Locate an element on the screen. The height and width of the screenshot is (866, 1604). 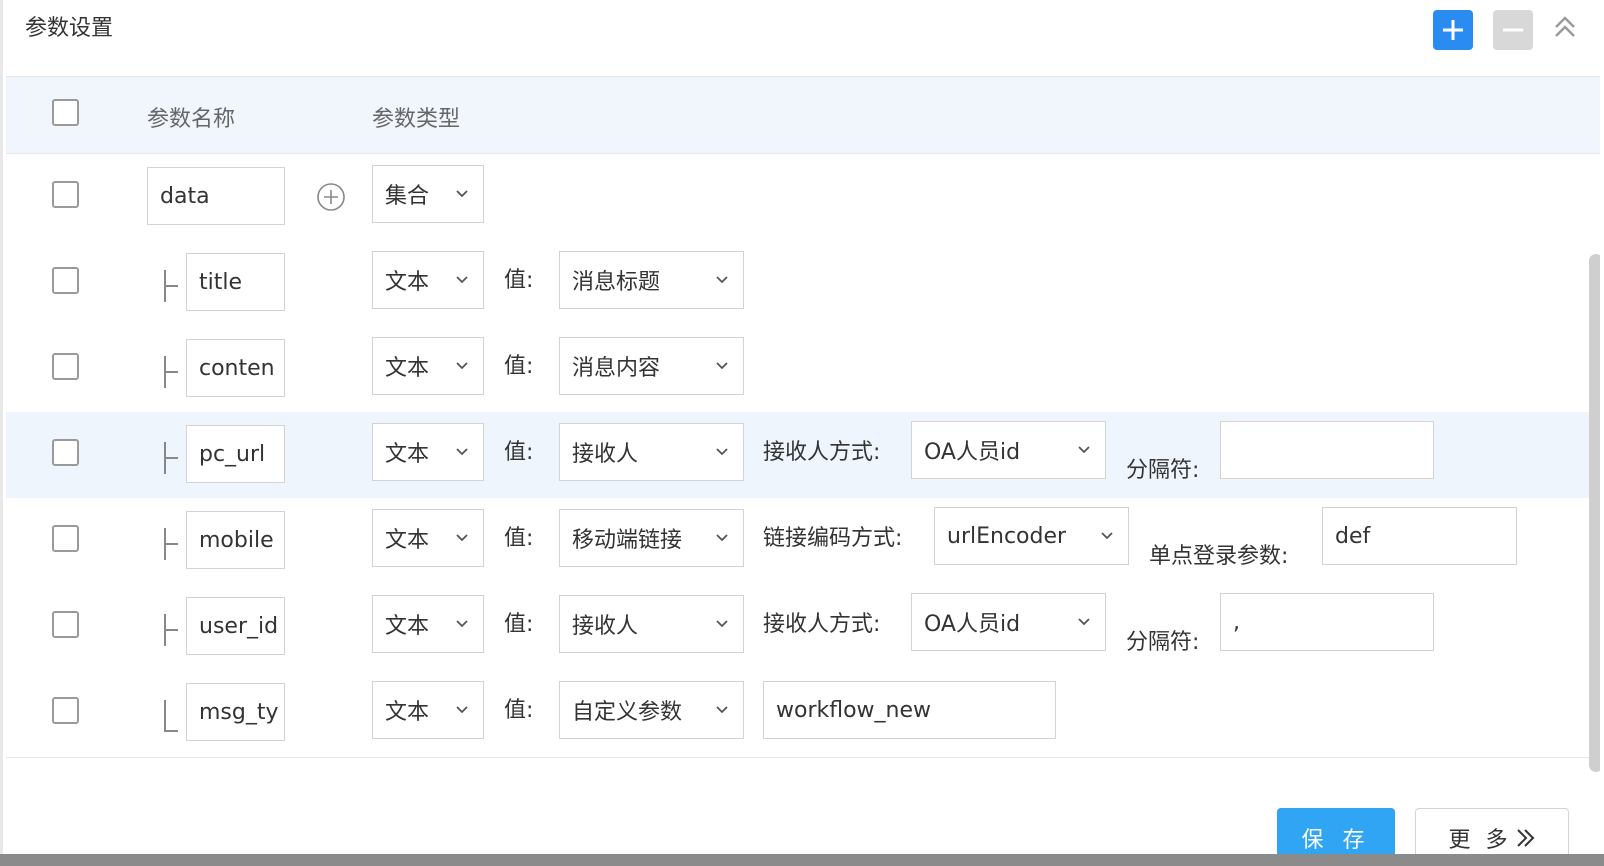
value-select-value: 消息内容 is located at coordinates (616, 368).